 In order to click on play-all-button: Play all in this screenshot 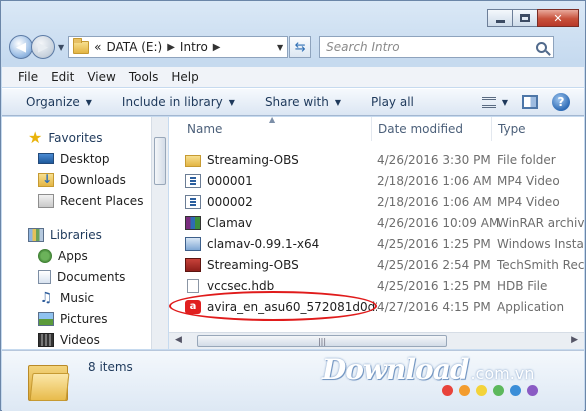, I will do `click(392, 102)`.